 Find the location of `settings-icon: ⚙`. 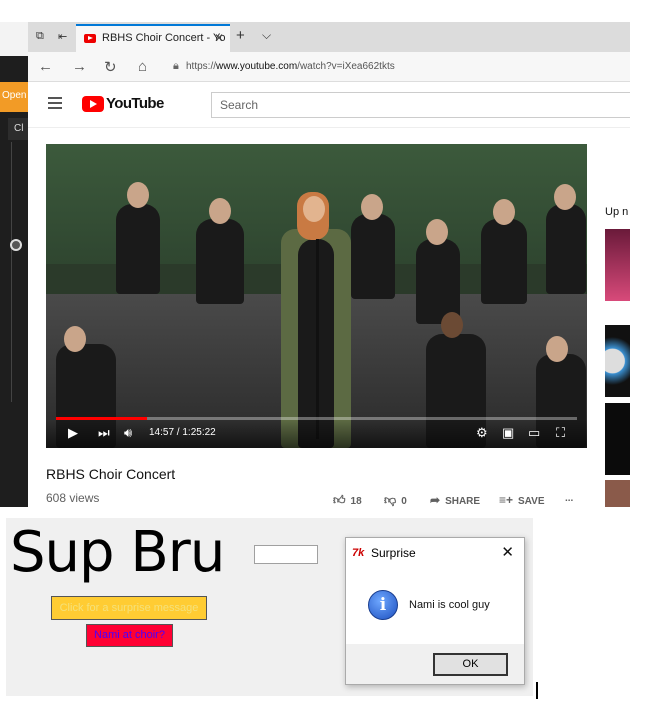

settings-icon: ⚙ is located at coordinates (482, 433).